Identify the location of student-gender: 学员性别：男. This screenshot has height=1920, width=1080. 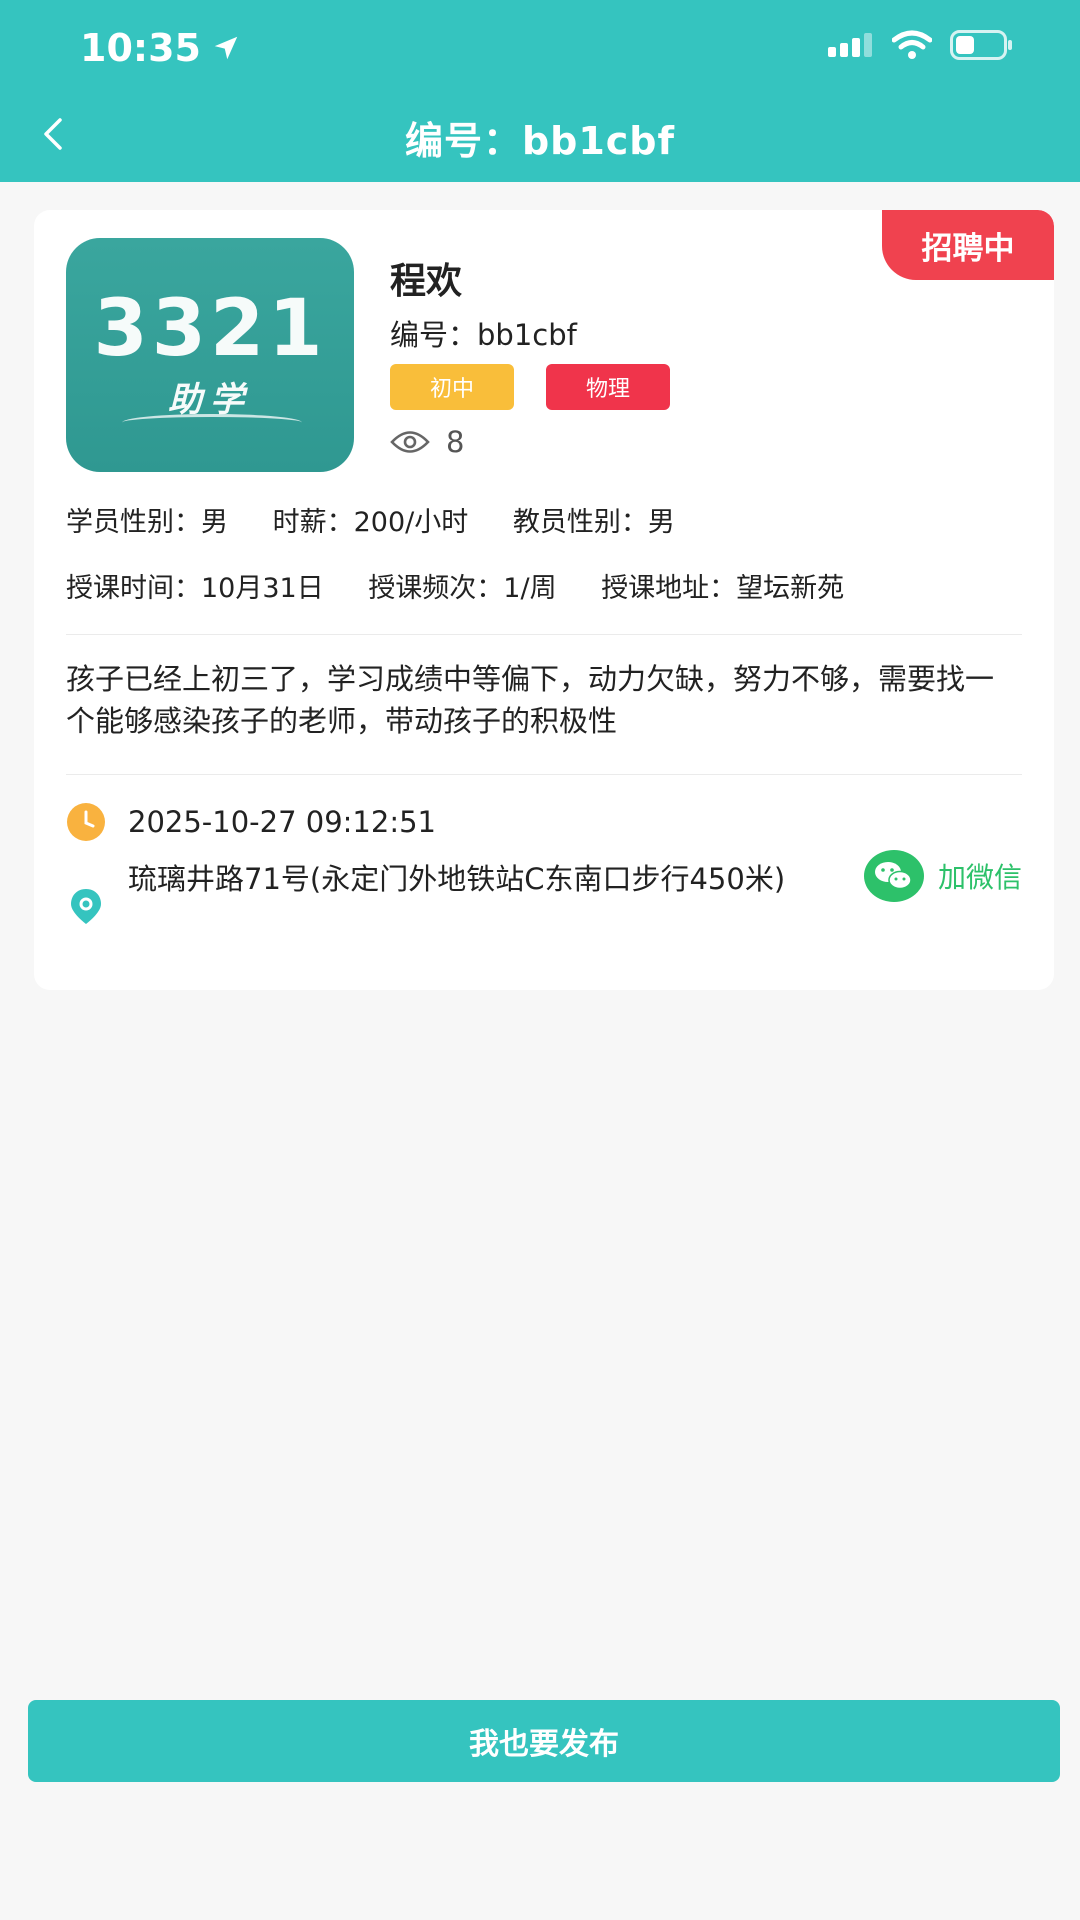
(147, 522).